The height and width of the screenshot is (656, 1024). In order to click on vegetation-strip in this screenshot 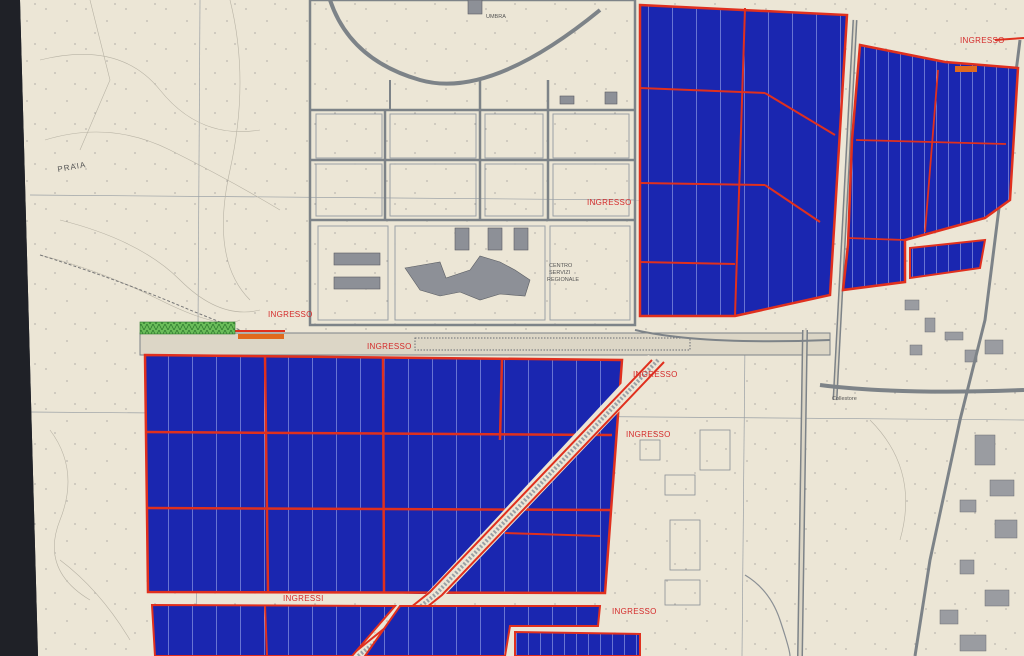, I will do `click(187, 328)`.